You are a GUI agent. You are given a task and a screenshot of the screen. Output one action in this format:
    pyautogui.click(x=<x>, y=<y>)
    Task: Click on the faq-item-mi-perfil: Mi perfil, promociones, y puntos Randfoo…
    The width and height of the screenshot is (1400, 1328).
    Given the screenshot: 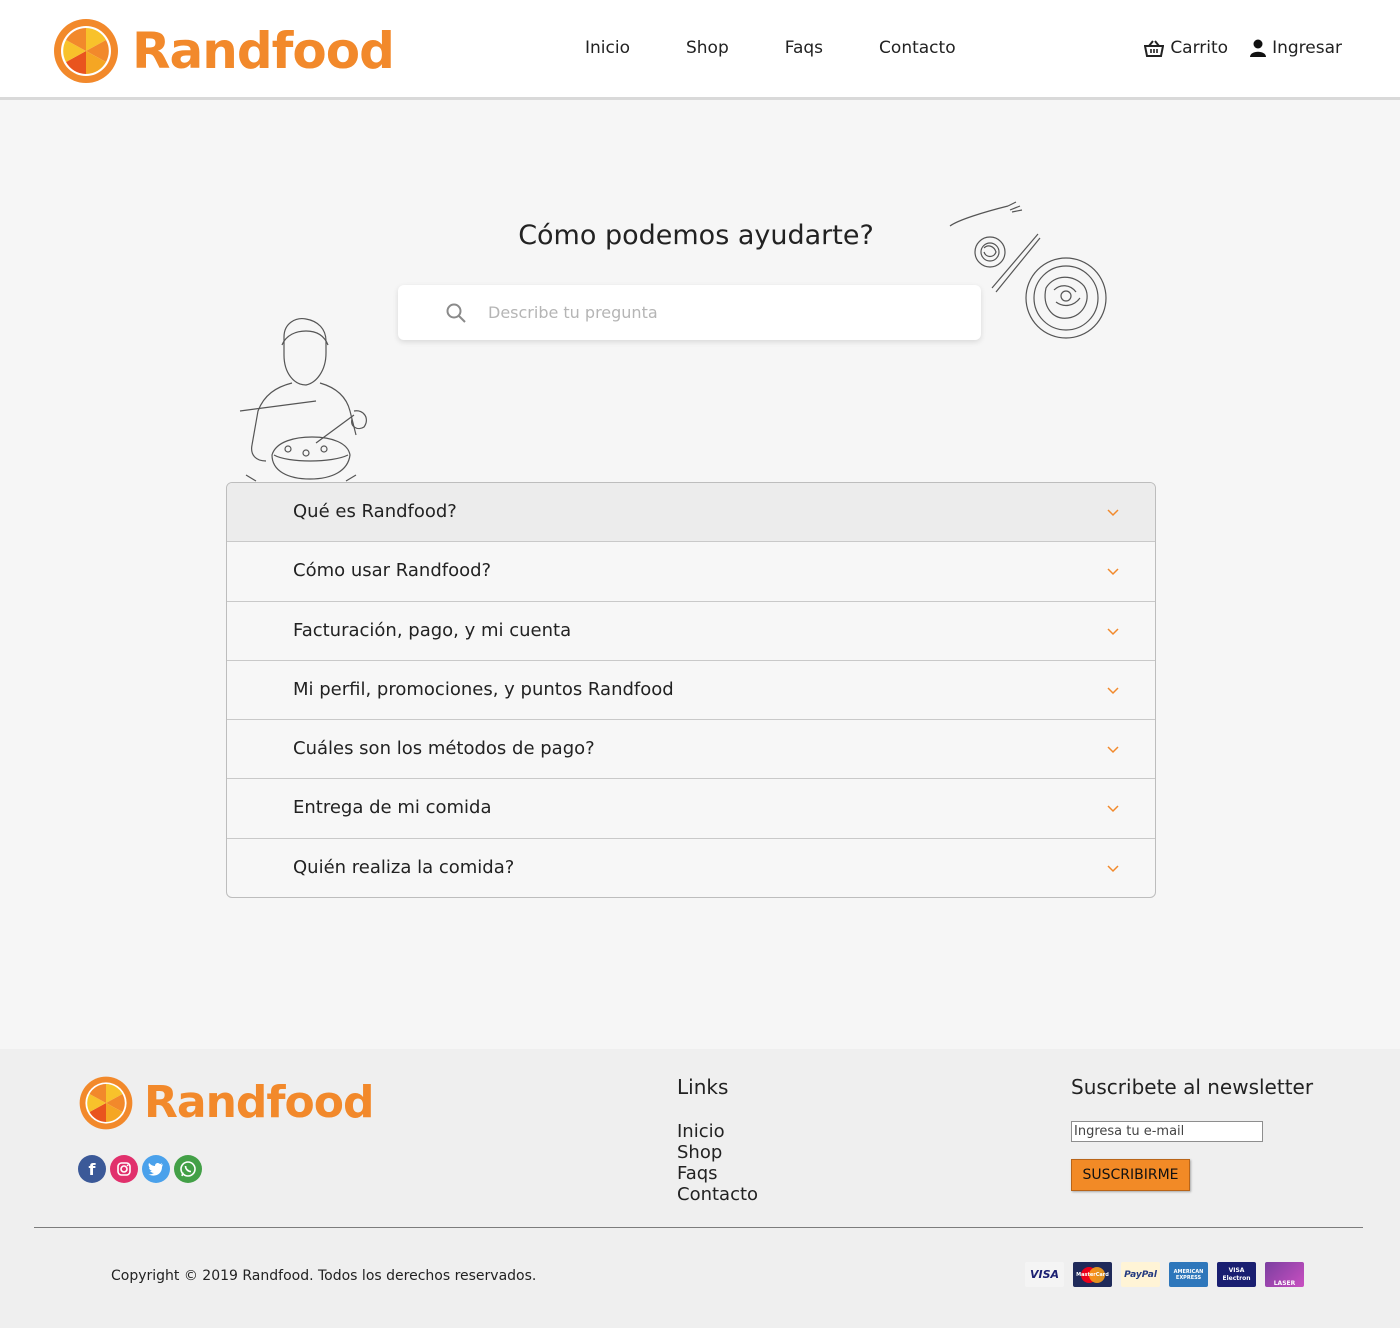 What is the action you would take?
    pyautogui.click(x=691, y=691)
    